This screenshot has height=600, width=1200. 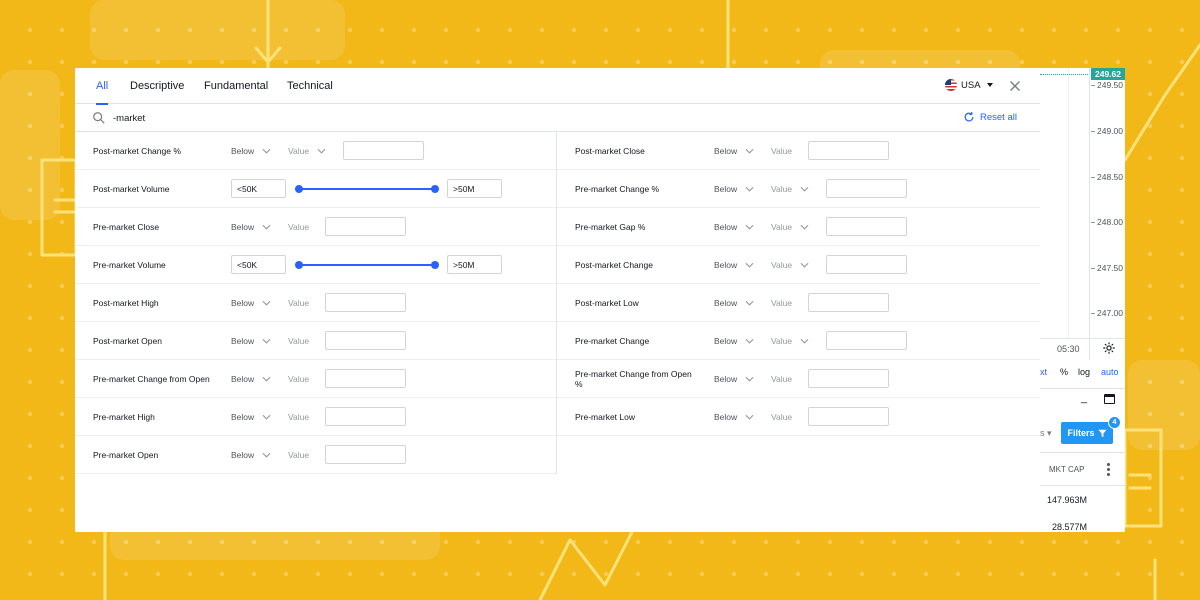 What do you see at coordinates (236, 86) in the screenshot?
I see `tab-fundamental: Fundamental` at bounding box center [236, 86].